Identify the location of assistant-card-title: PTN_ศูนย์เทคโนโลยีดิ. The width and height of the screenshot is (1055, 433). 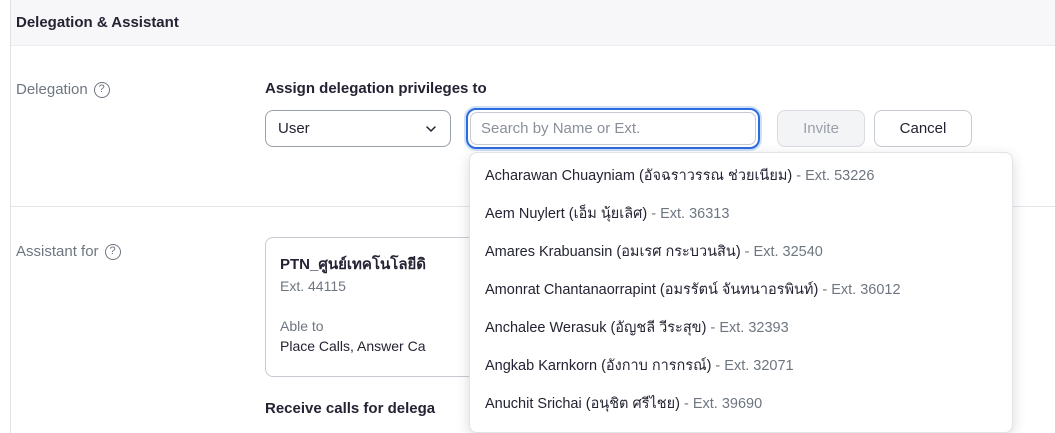
(353, 264).